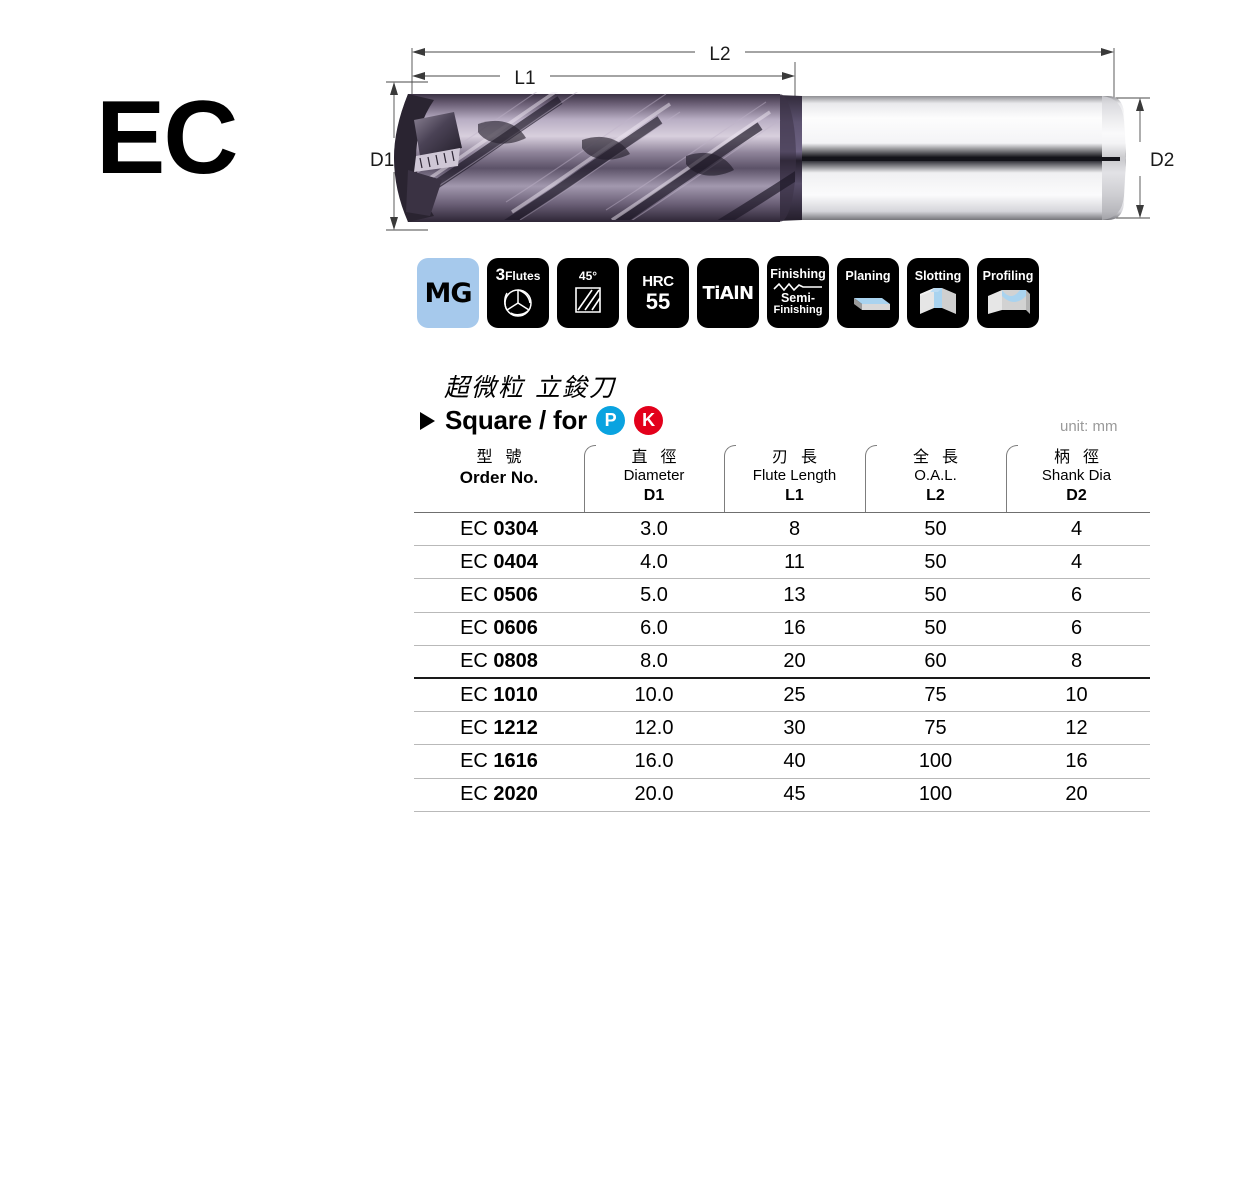 The width and height of the screenshot is (1242, 1182). Describe the element at coordinates (530, 387) in the screenshot. I see `chinese-heading: 超微粒 立鋑刀` at that location.